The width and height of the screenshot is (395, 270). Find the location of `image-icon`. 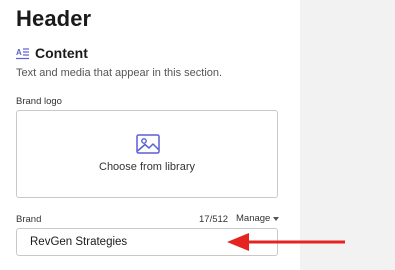

image-icon is located at coordinates (148, 144).